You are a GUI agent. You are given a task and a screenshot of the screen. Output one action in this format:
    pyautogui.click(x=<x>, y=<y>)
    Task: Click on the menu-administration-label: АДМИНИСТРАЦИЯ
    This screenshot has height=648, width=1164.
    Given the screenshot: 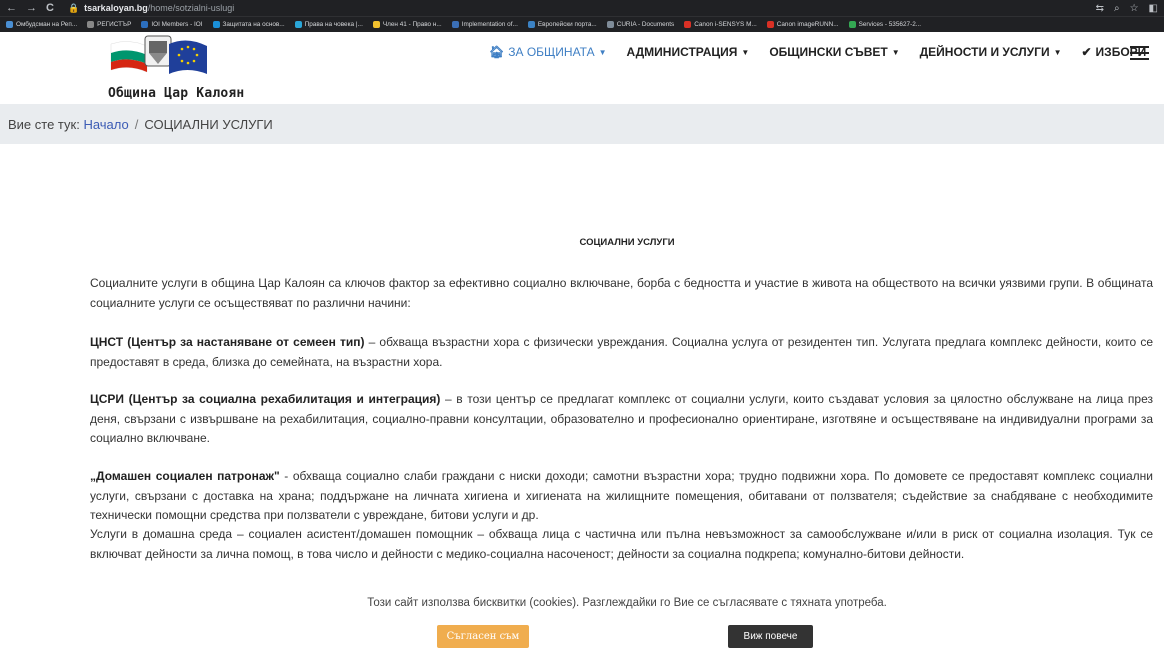 What is the action you would take?
    pyautogui.click(x=682, y=52)
    